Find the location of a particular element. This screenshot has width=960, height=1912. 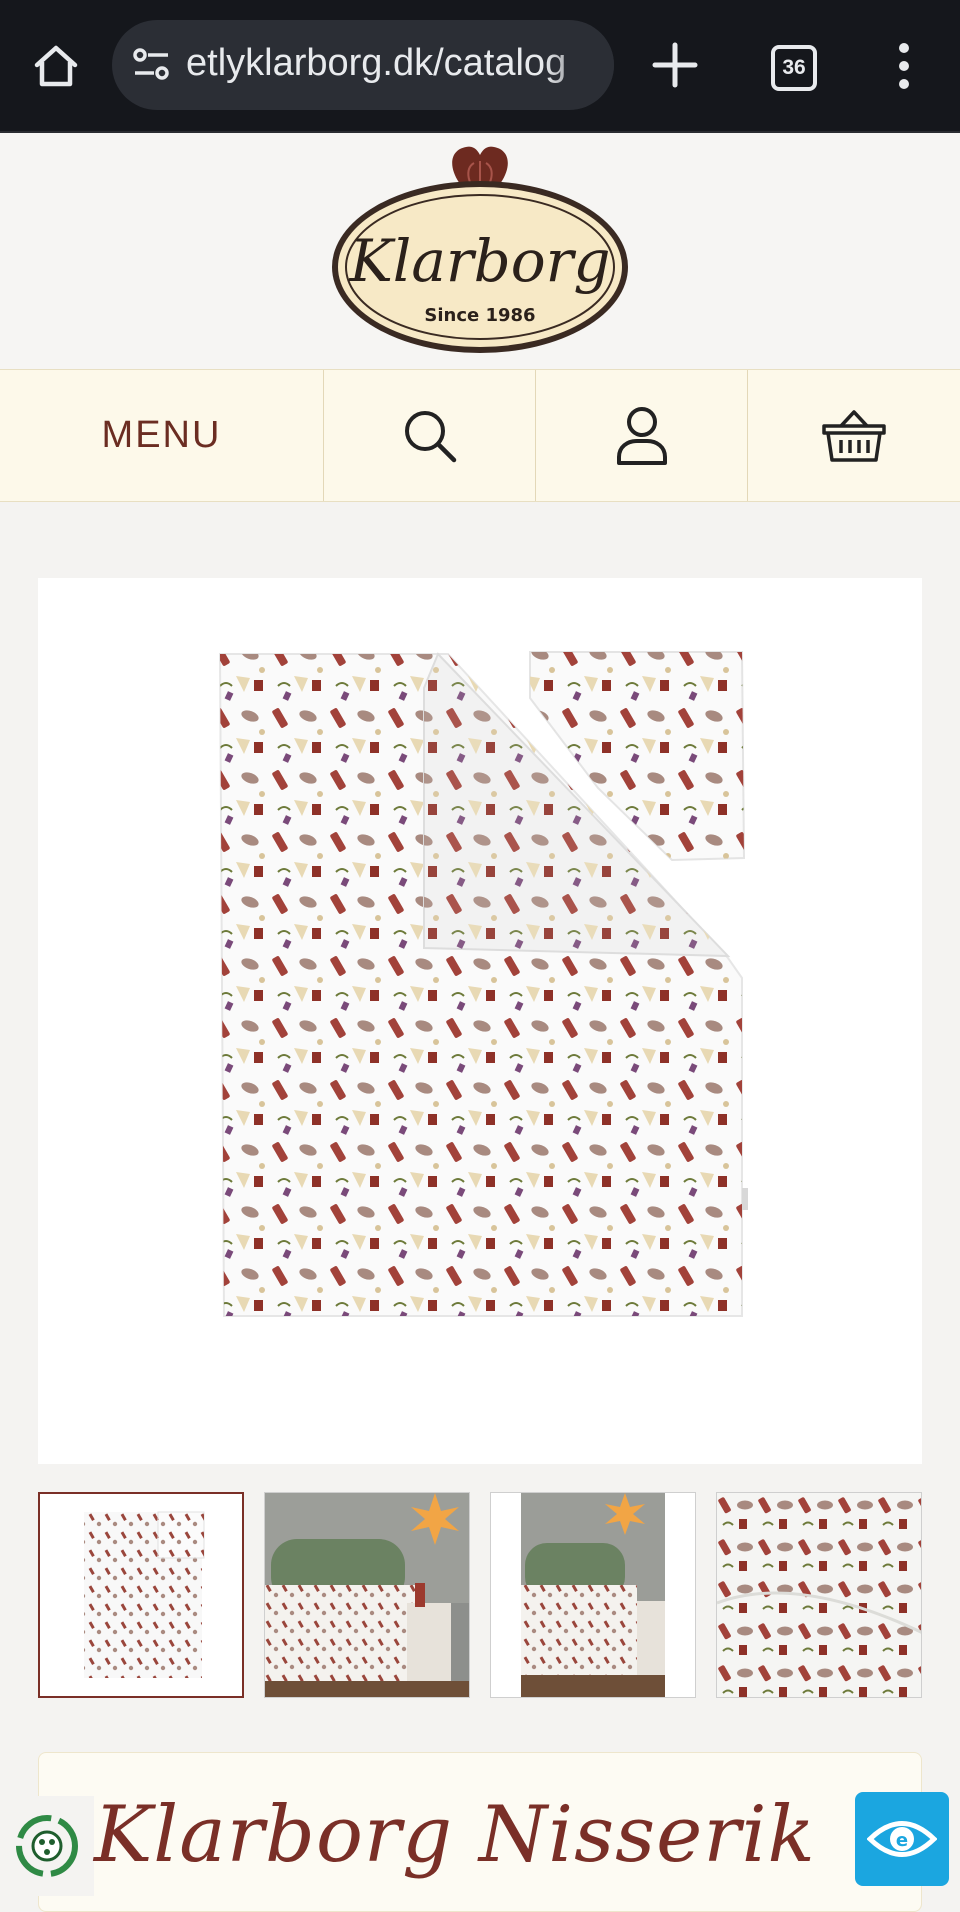

more-vert-icon is located at coordinates (904, 66).